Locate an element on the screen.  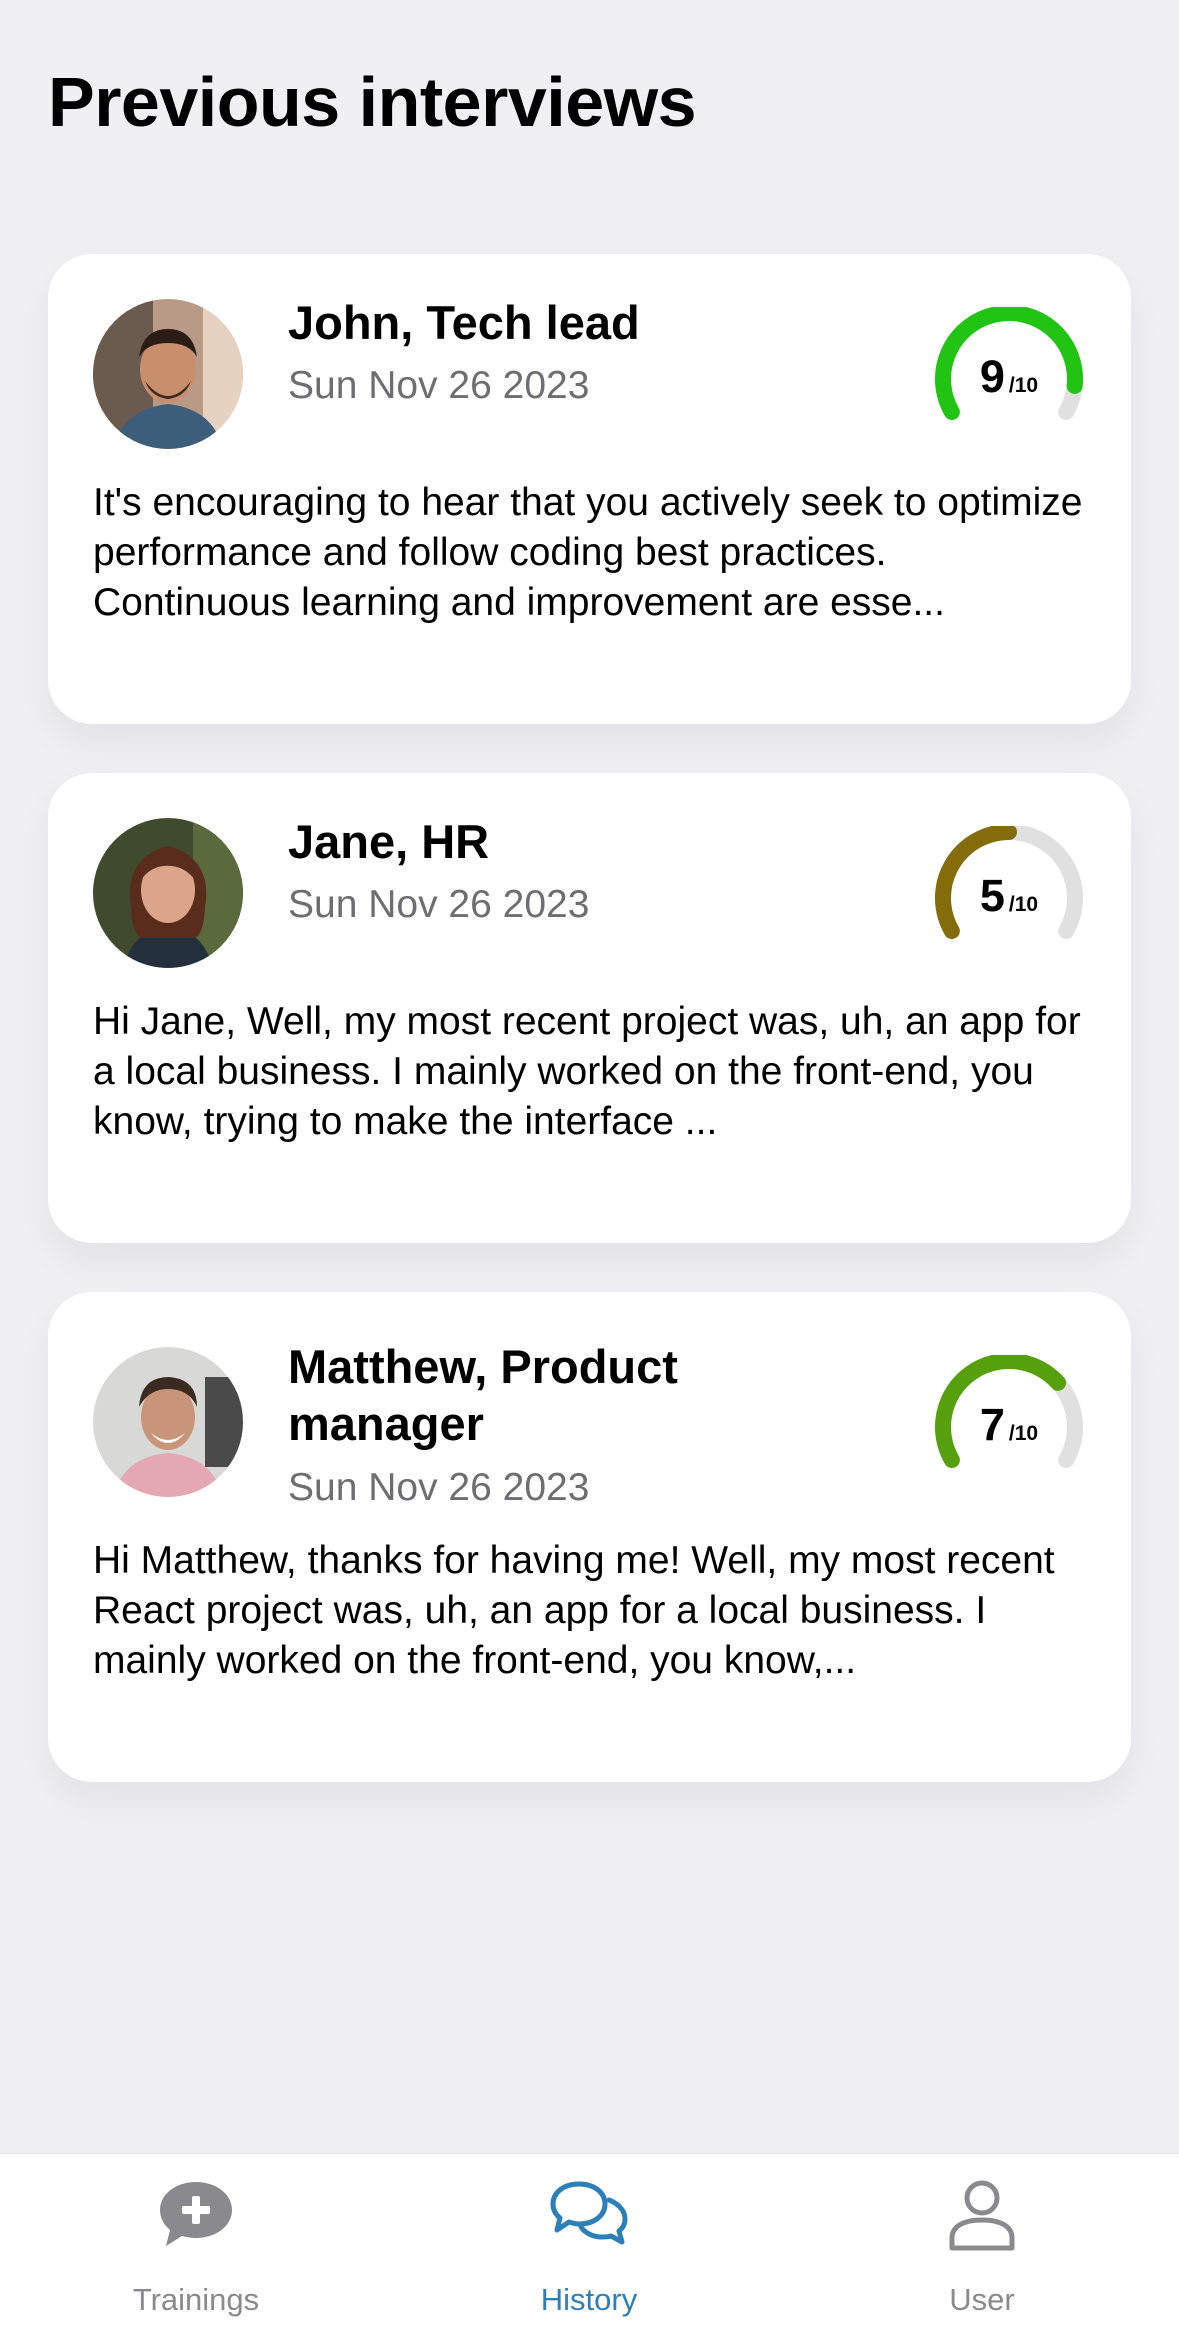
interviewer-name: Jane, HR is located at coordinates (389, 841).